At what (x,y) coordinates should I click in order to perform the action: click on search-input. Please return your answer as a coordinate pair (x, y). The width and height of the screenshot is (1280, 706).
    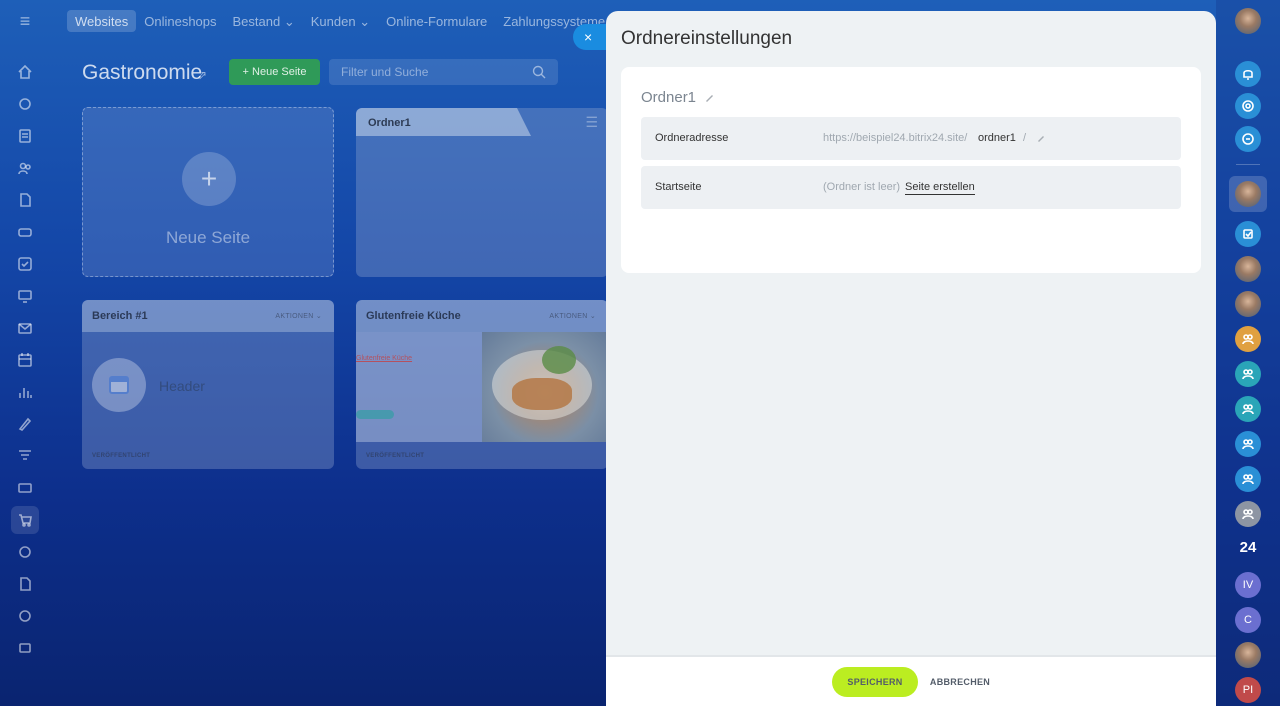
    Looking at the image, I should click on (443, 72).